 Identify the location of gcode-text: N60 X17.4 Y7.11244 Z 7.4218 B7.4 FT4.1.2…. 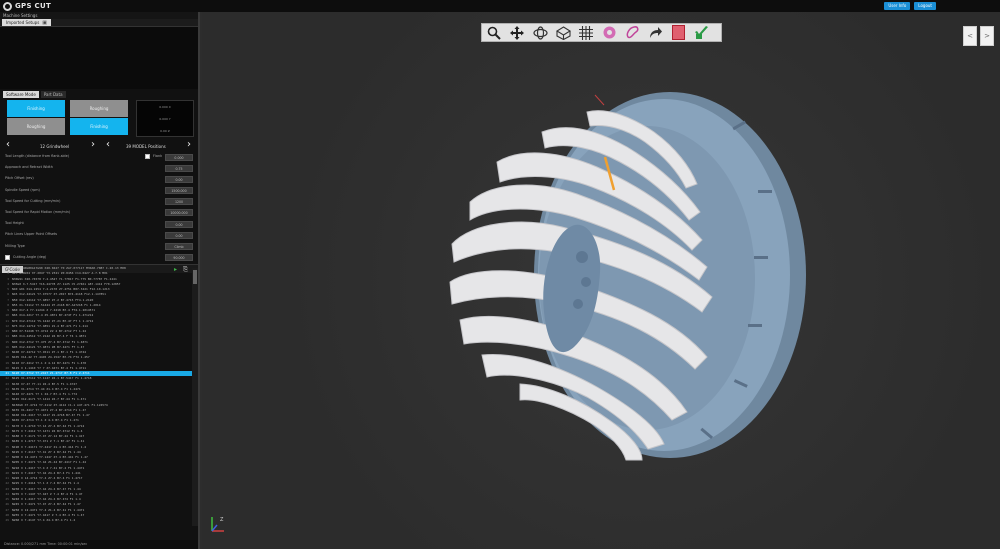
(54, 310).